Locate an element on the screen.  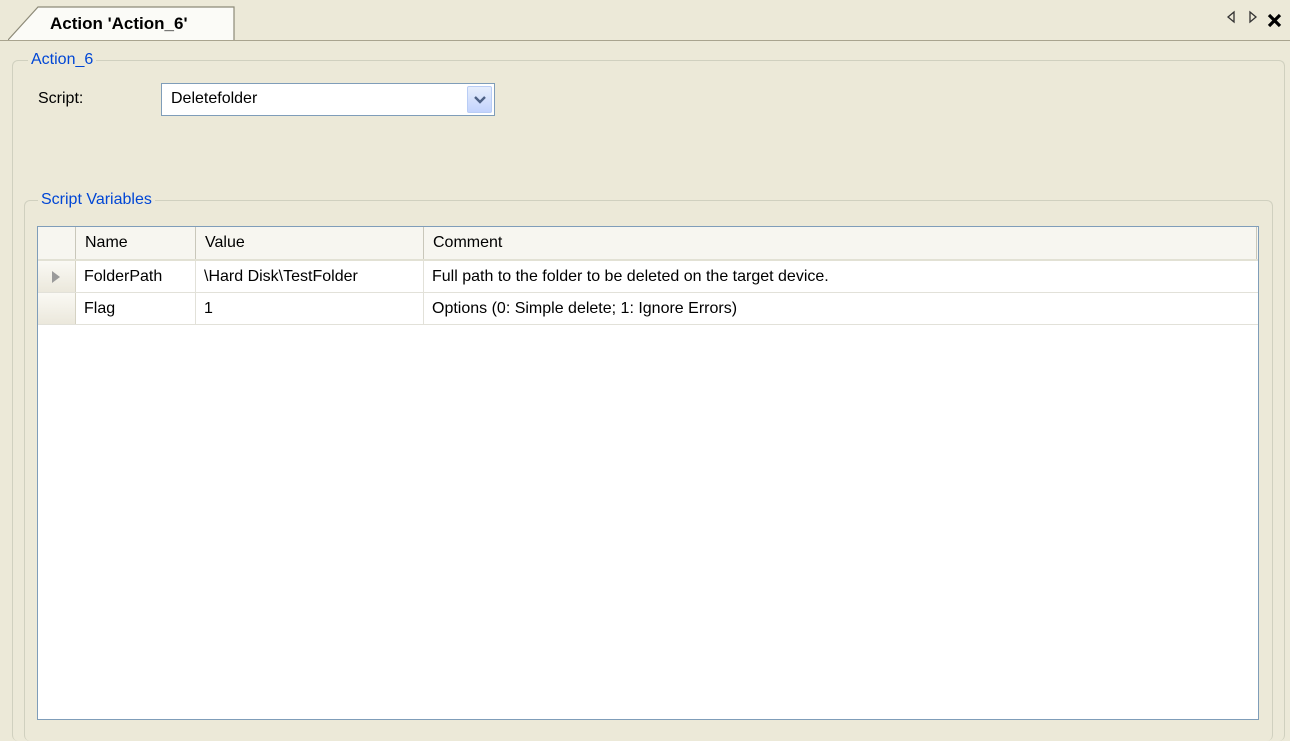
column-header-name: Name is located at coordinates (136, 243).